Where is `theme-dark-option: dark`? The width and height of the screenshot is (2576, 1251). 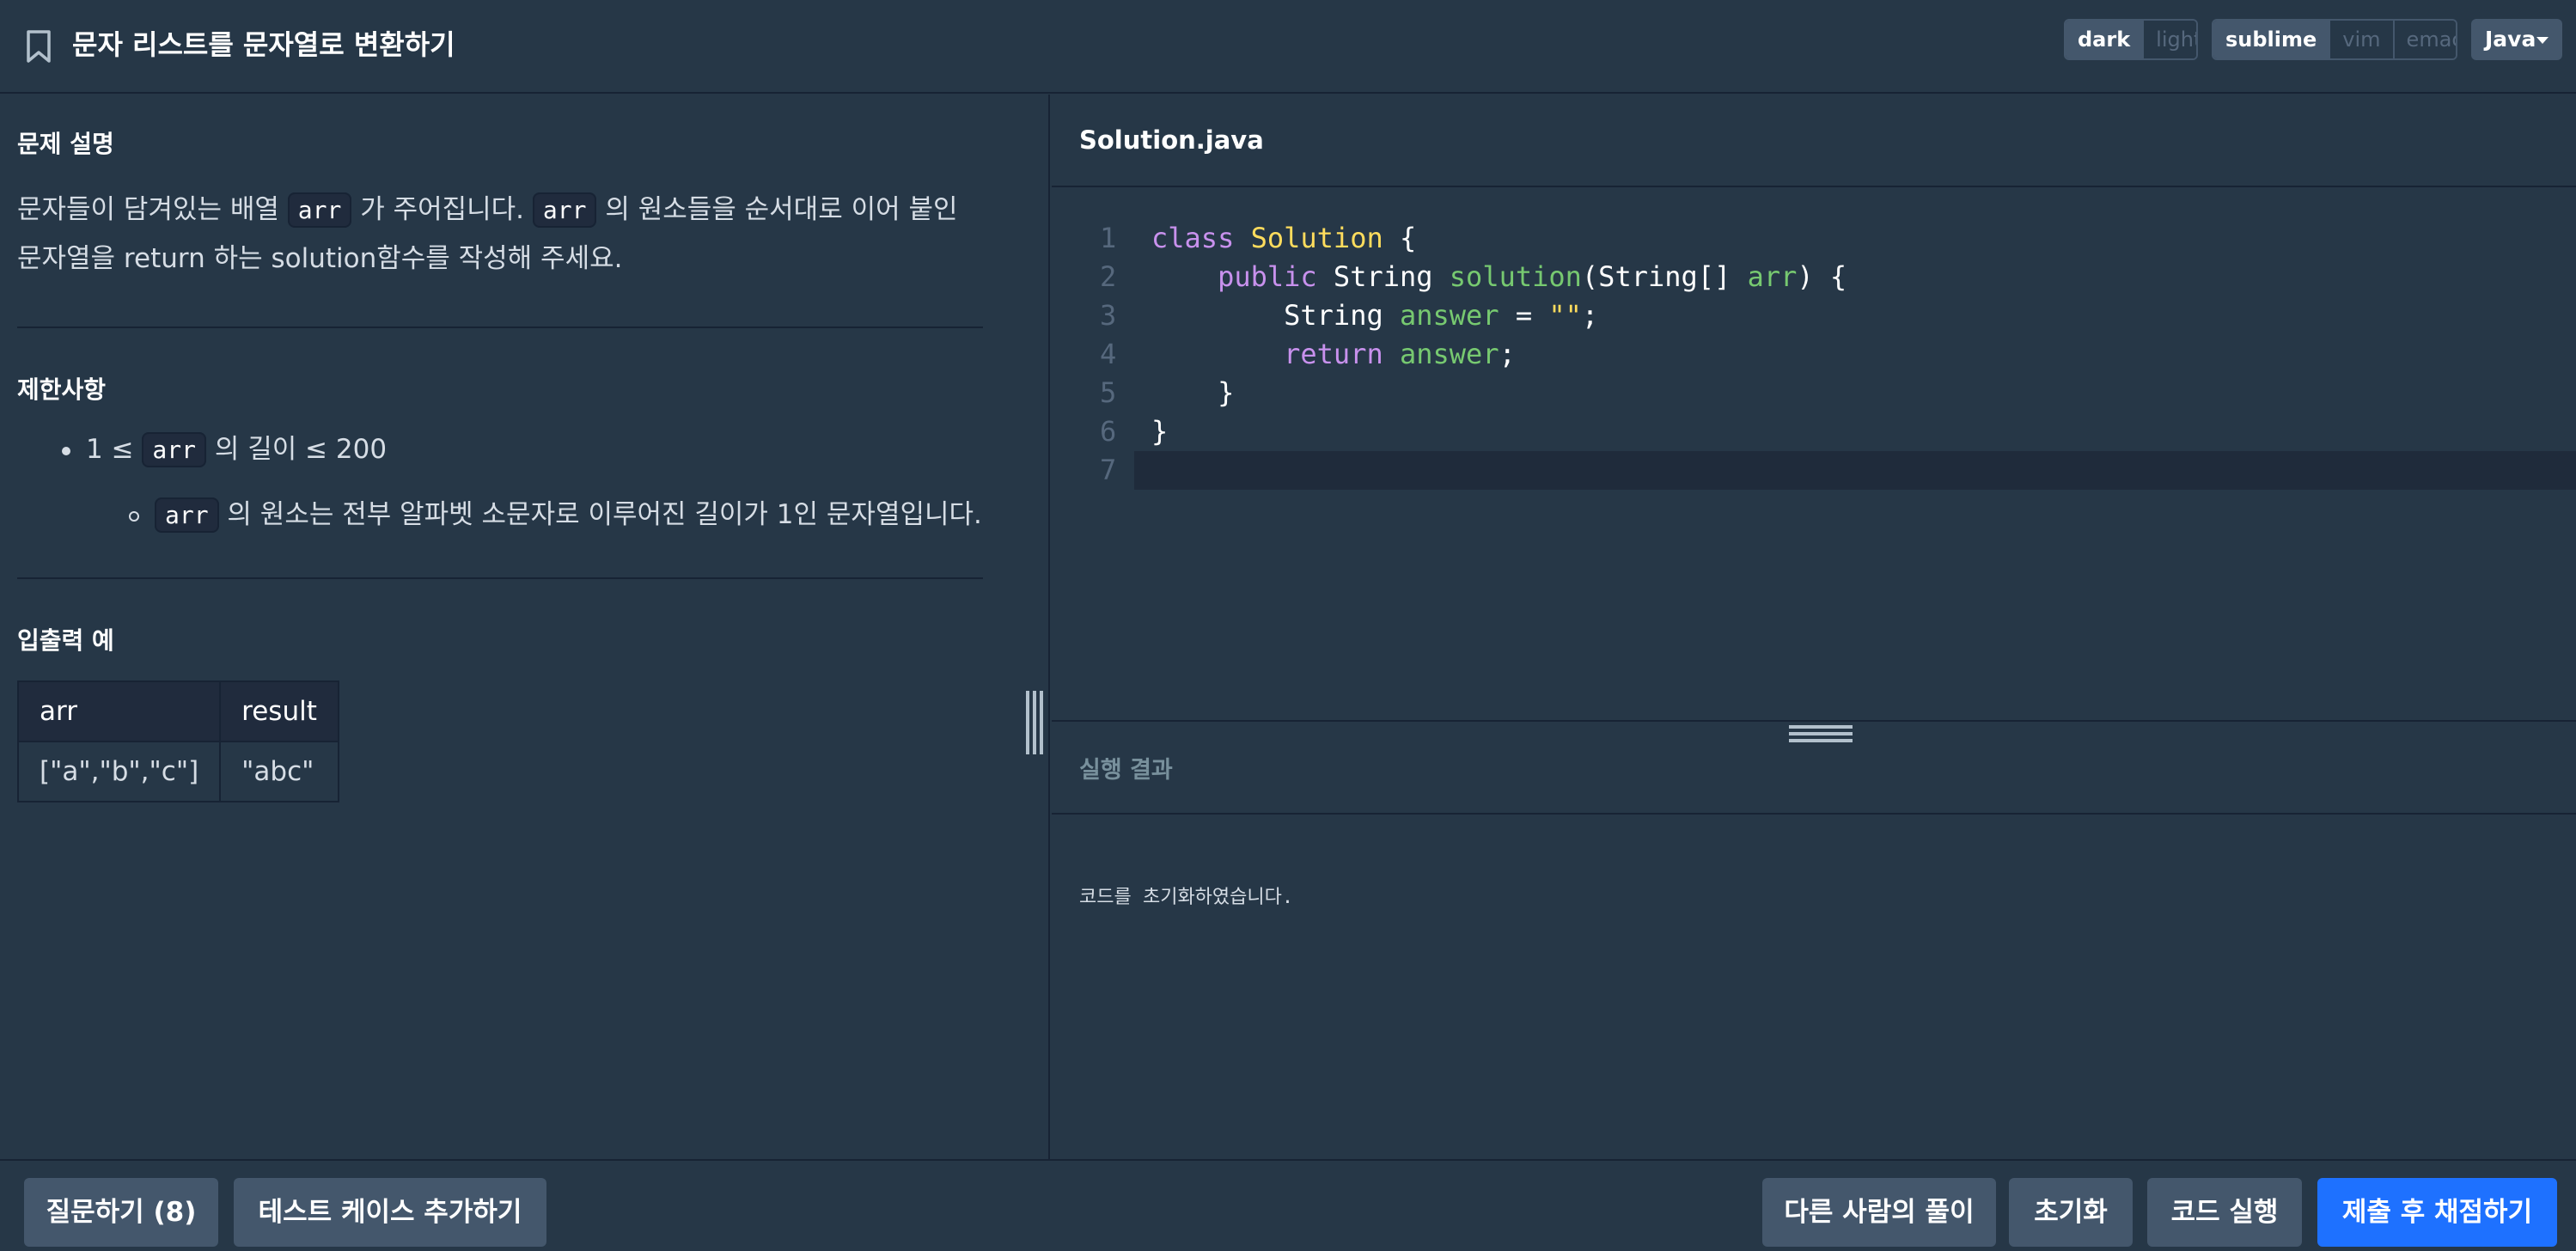 theme-dark-option: dark is located at coordinates (2105, 39).